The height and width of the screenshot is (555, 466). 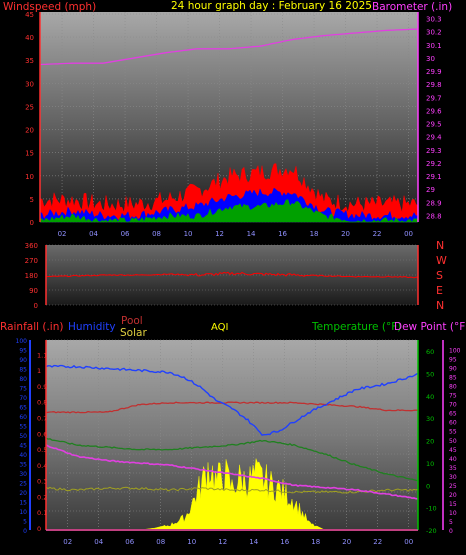 I want to click on barometer-tick-label: 29.2, so click(x=434, y=164).